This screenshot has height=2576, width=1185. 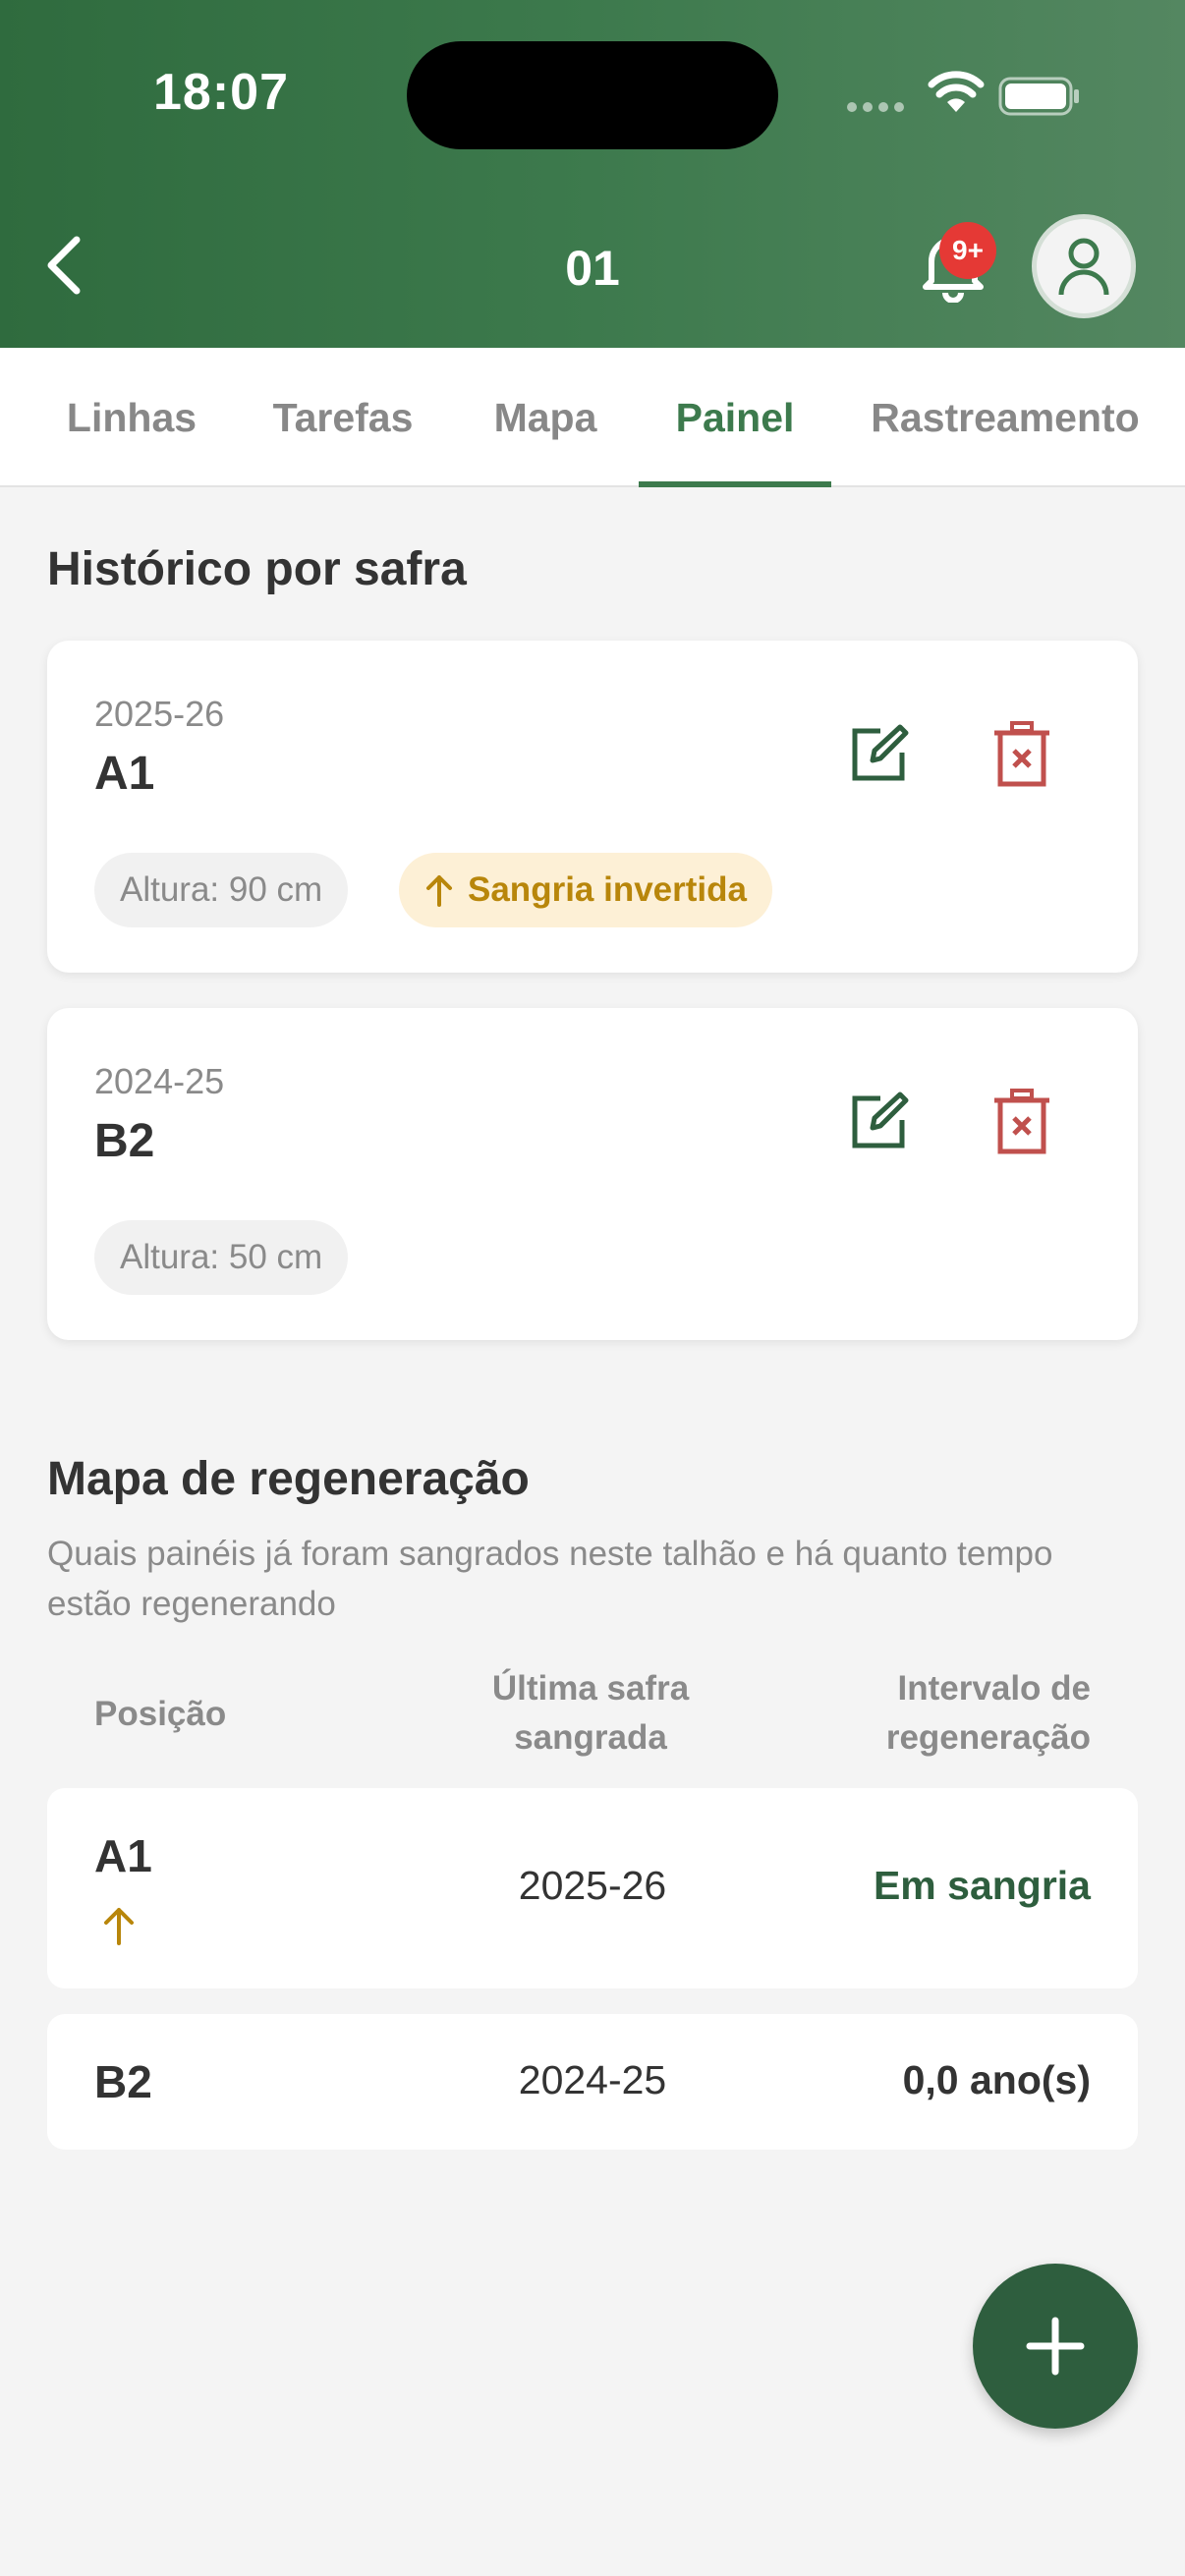 I want to click on header-interval: Intervalo de regeneração, so click(x=989, y=1713).